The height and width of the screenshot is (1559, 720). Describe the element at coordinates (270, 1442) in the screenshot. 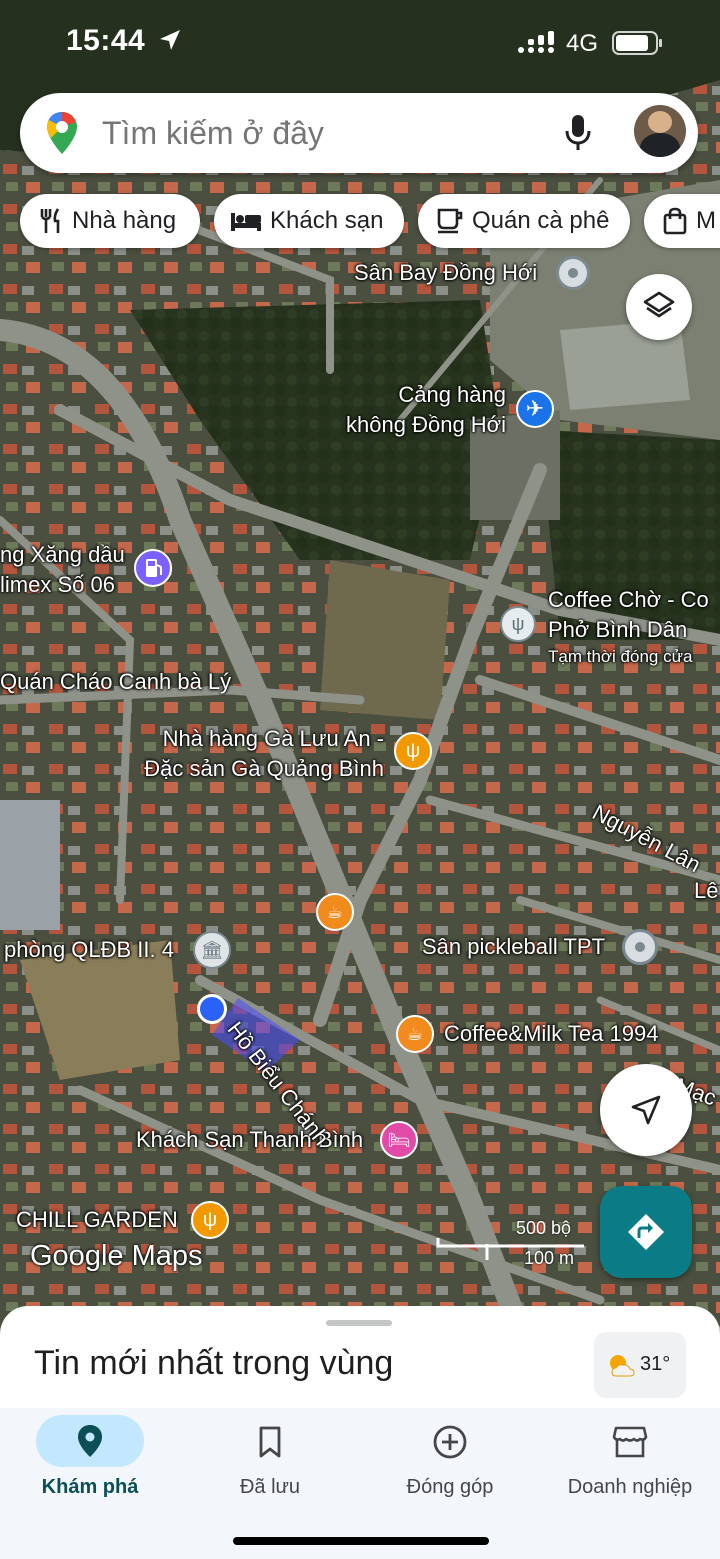

I see `bookmark-icon` at that location.